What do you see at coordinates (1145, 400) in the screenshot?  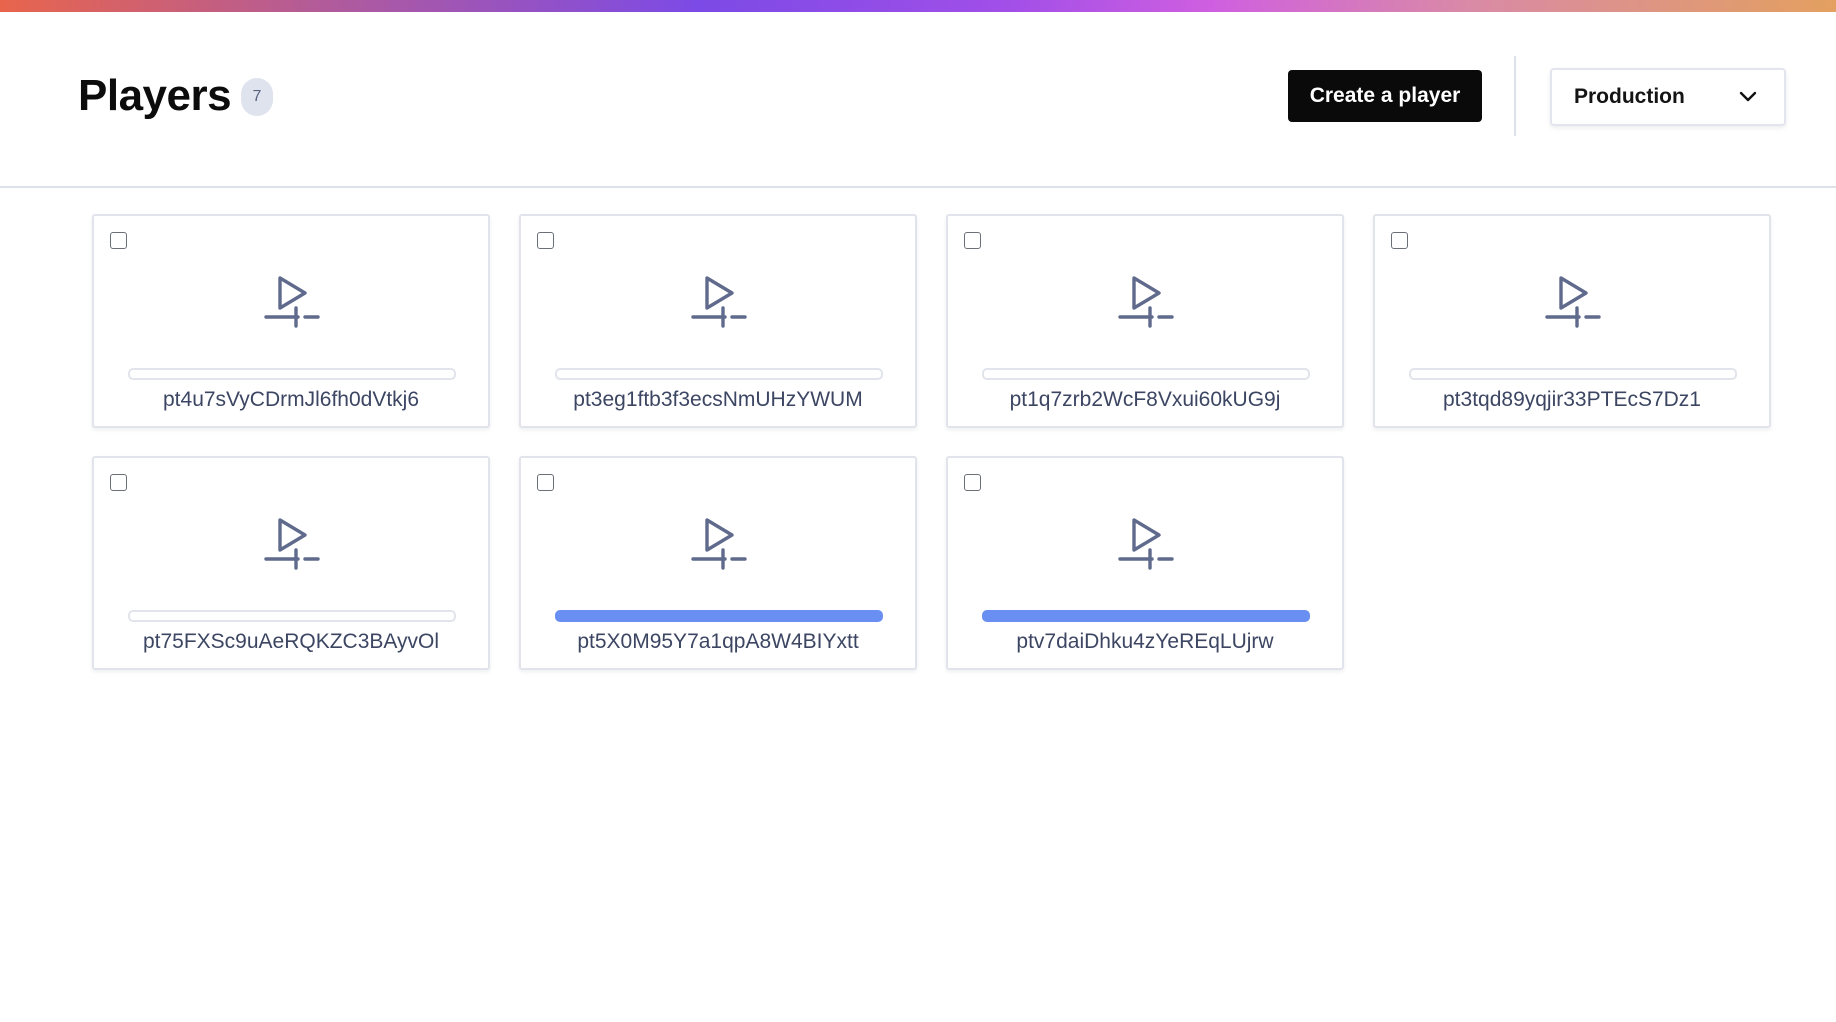 I see `player-id: pt1q7zrb2WcF8Vxui60kUG9j` at bounding box center [1145, 400].